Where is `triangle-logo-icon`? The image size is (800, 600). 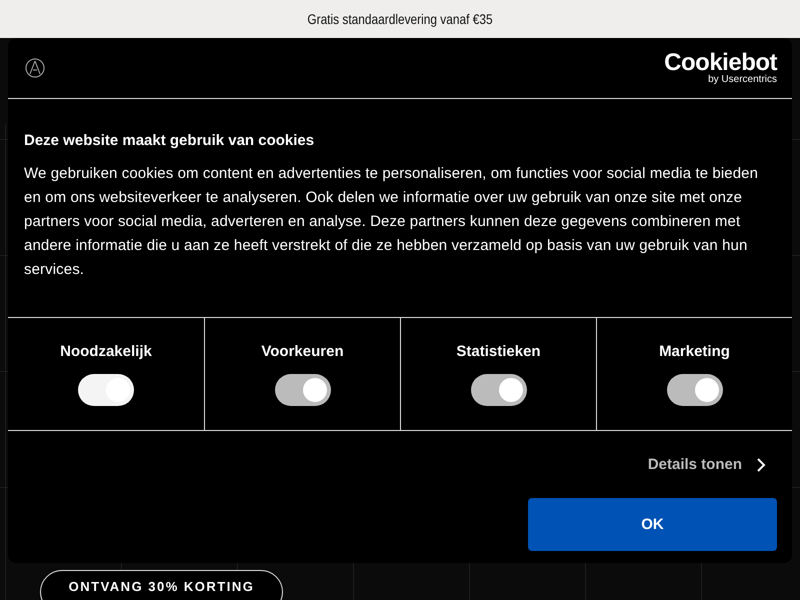 triangle-logo-icon is located at coordinates (35, 68).